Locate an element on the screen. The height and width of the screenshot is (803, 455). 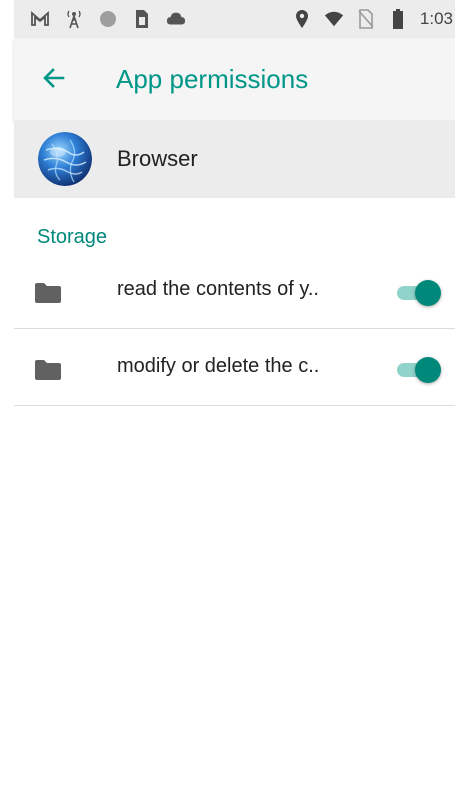
browser-globe-icon is located at coordinates (65, 159).